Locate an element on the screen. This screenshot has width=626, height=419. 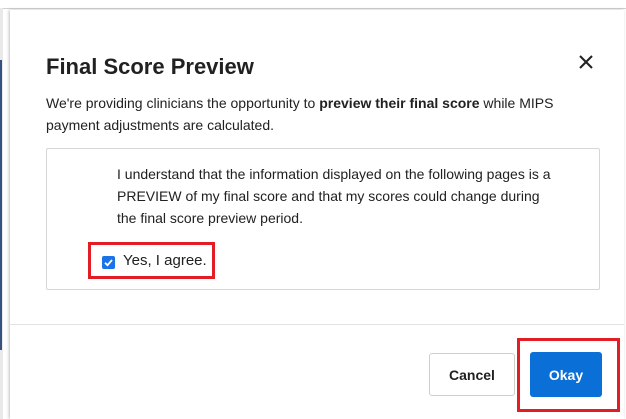
agree-checkbox-row: Yes, I agree. is located at coordinates (151, 260).